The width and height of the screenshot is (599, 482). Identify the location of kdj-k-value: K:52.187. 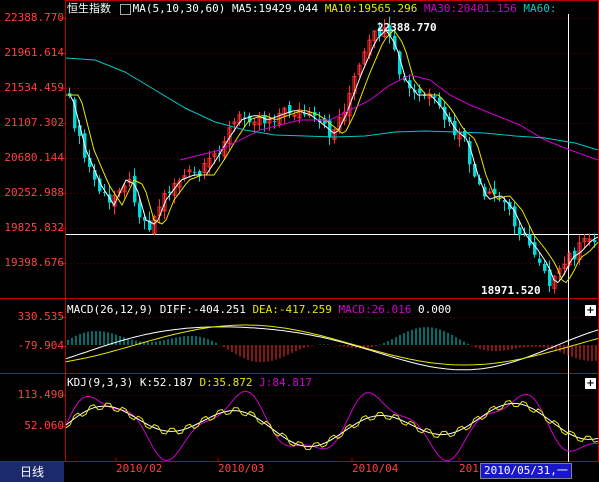
(166, 382).